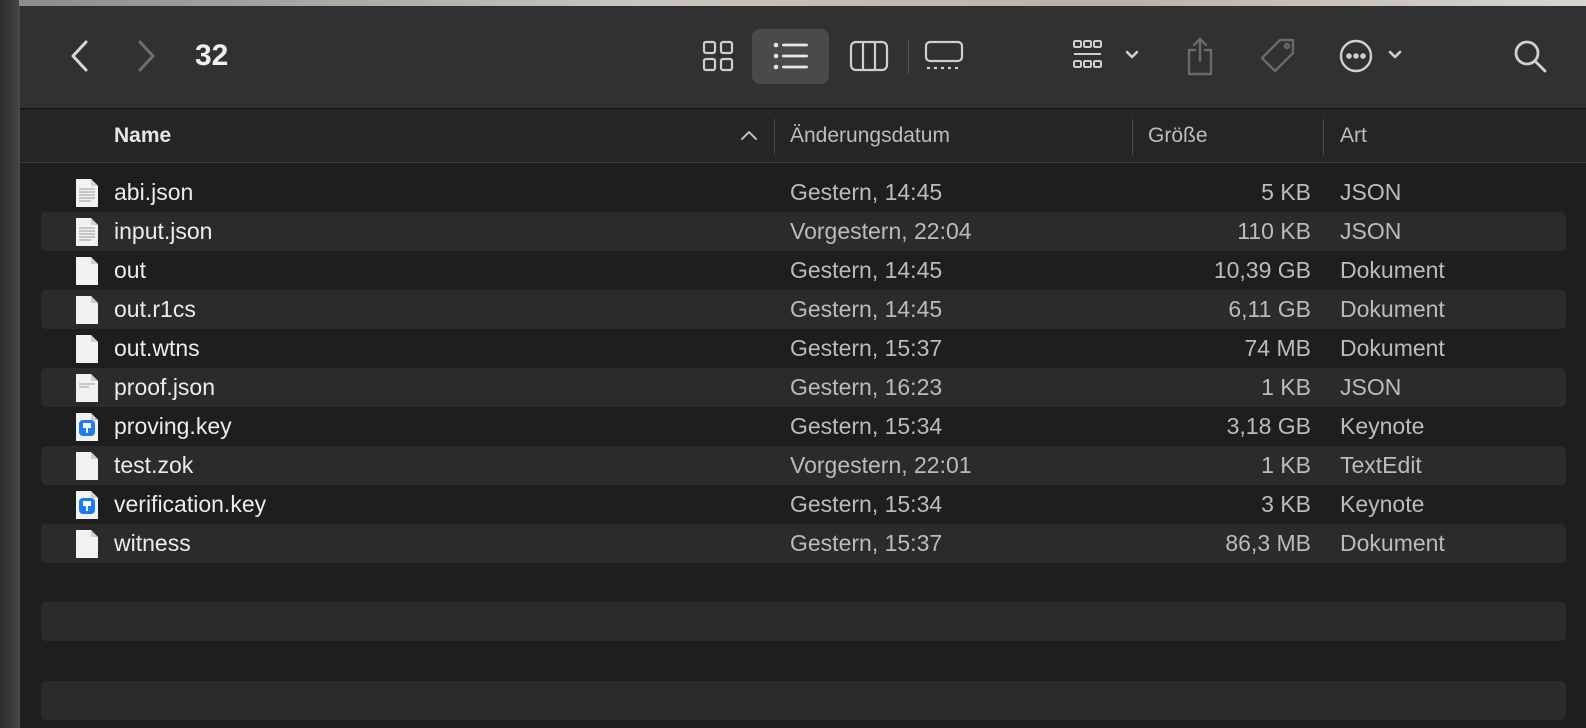 This screenshot has height=728, width=1586. Describe the element at coordinates (1268, 543) in the screenshot. I see `file-size: 86,3 MB` at that location.